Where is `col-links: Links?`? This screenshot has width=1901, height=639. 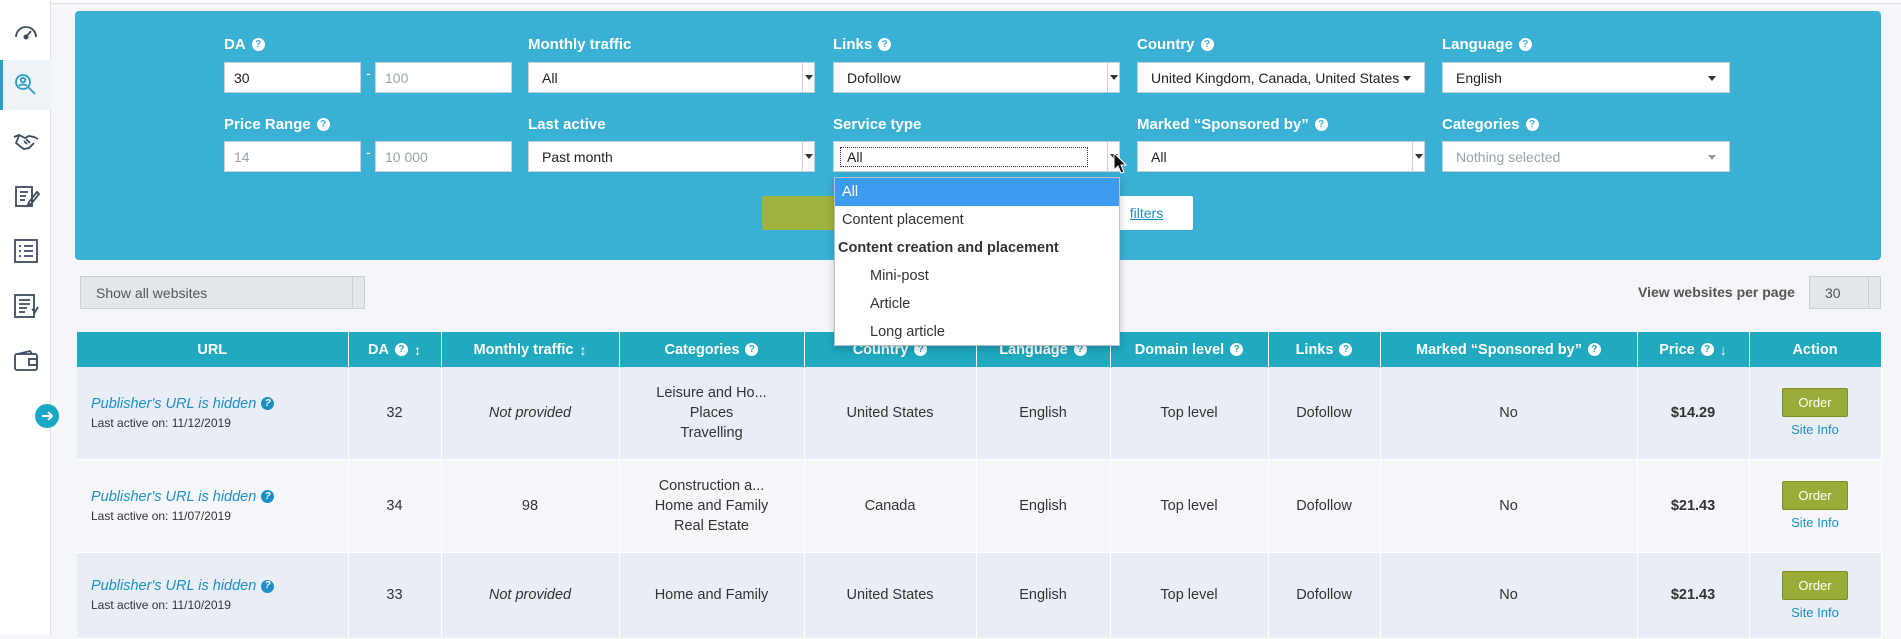 col-links: Links? is located at coordinates (1324, 349).